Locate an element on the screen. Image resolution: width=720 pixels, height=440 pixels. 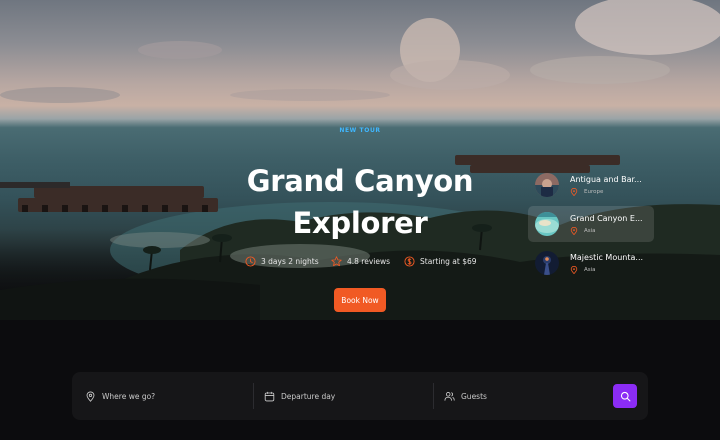
tour-title: Grand Canyon Explorer is located at coordinates (360, 202).